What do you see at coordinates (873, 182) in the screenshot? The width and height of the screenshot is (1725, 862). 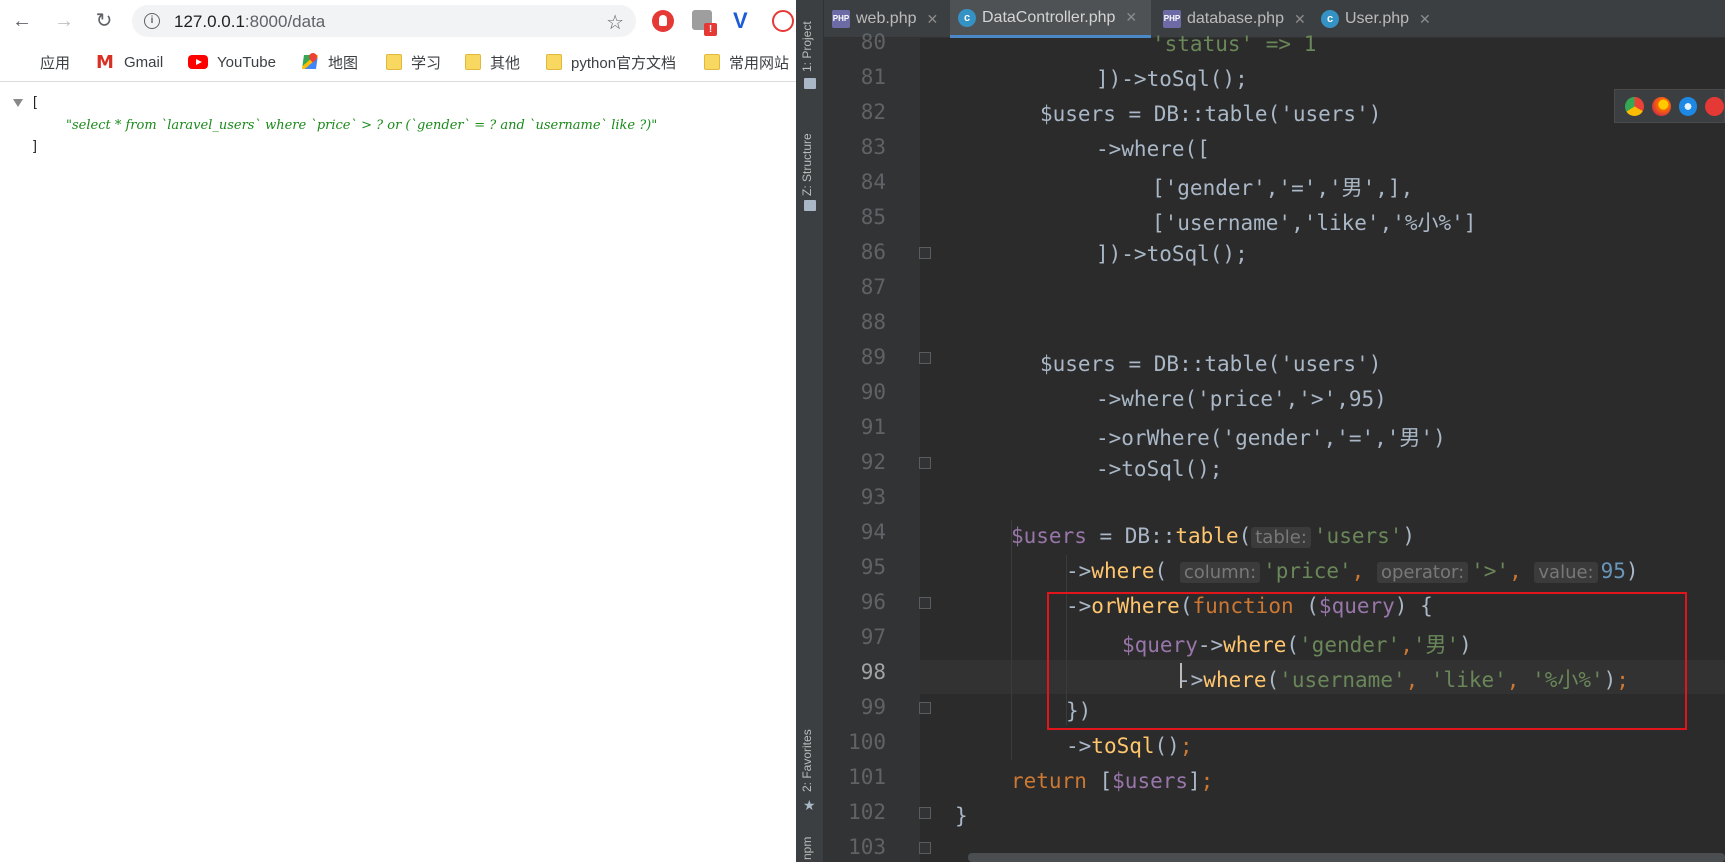 I see `line-number: 84` at bounding box center [873, 182].